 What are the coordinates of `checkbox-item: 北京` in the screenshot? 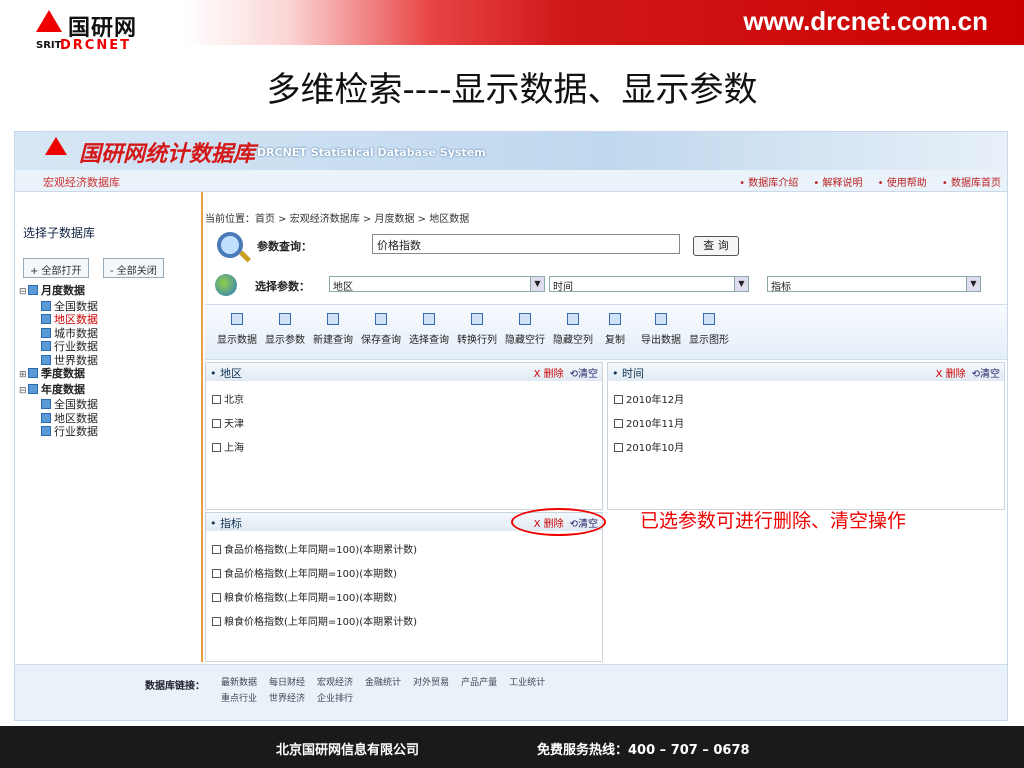 It's located at (228, 398).